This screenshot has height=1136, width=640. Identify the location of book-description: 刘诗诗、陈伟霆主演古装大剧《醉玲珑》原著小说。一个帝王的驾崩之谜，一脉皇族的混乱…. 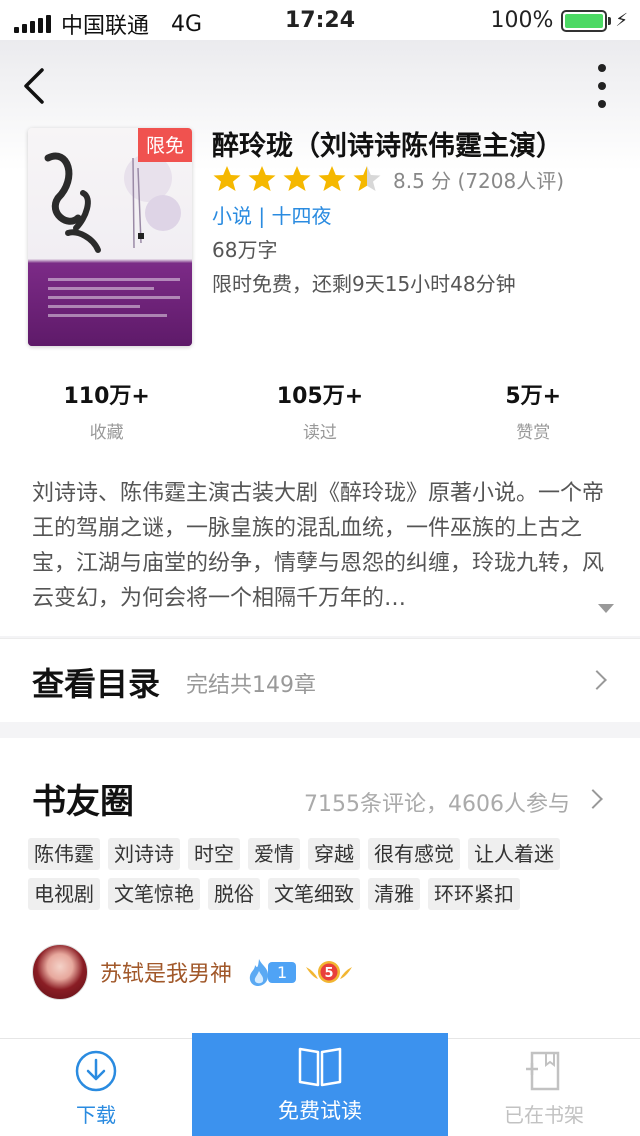
(327, 546).